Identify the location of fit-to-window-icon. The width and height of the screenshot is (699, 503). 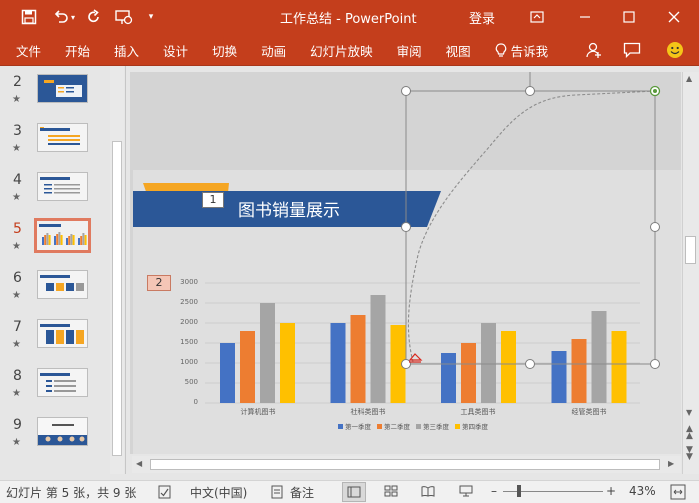
(678, 493).